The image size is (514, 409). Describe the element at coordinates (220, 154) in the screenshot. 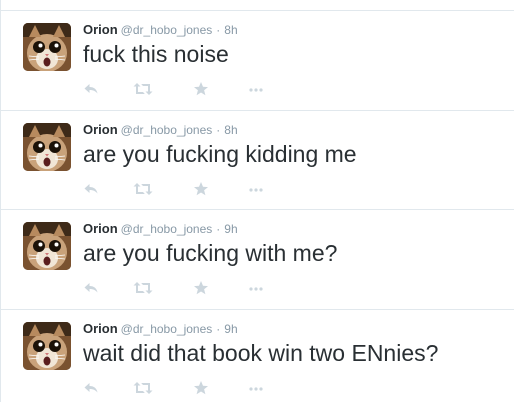

I see `tweet-text: are you fucking kidding me` at that location.